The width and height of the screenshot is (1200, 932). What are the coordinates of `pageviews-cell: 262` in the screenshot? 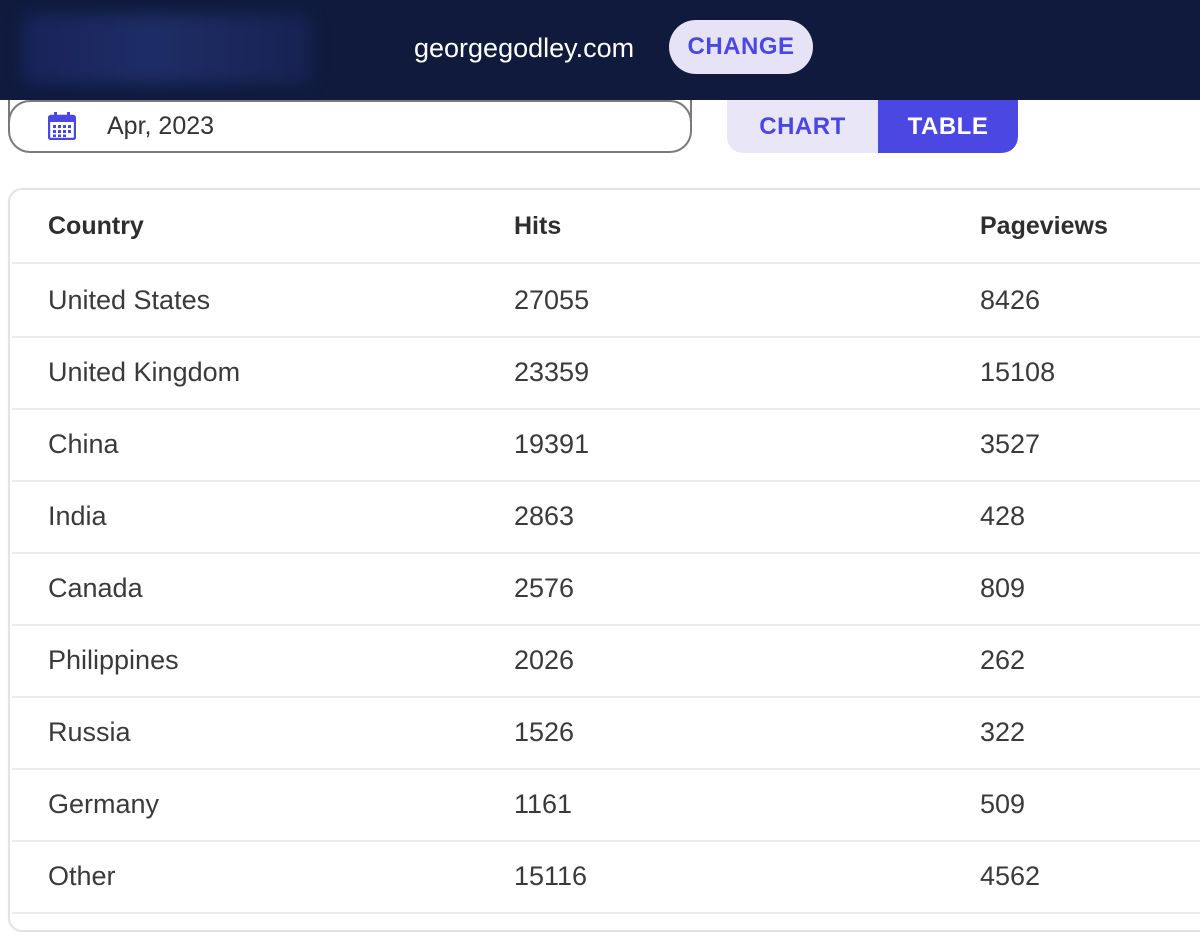 It's located at (1003, 660).